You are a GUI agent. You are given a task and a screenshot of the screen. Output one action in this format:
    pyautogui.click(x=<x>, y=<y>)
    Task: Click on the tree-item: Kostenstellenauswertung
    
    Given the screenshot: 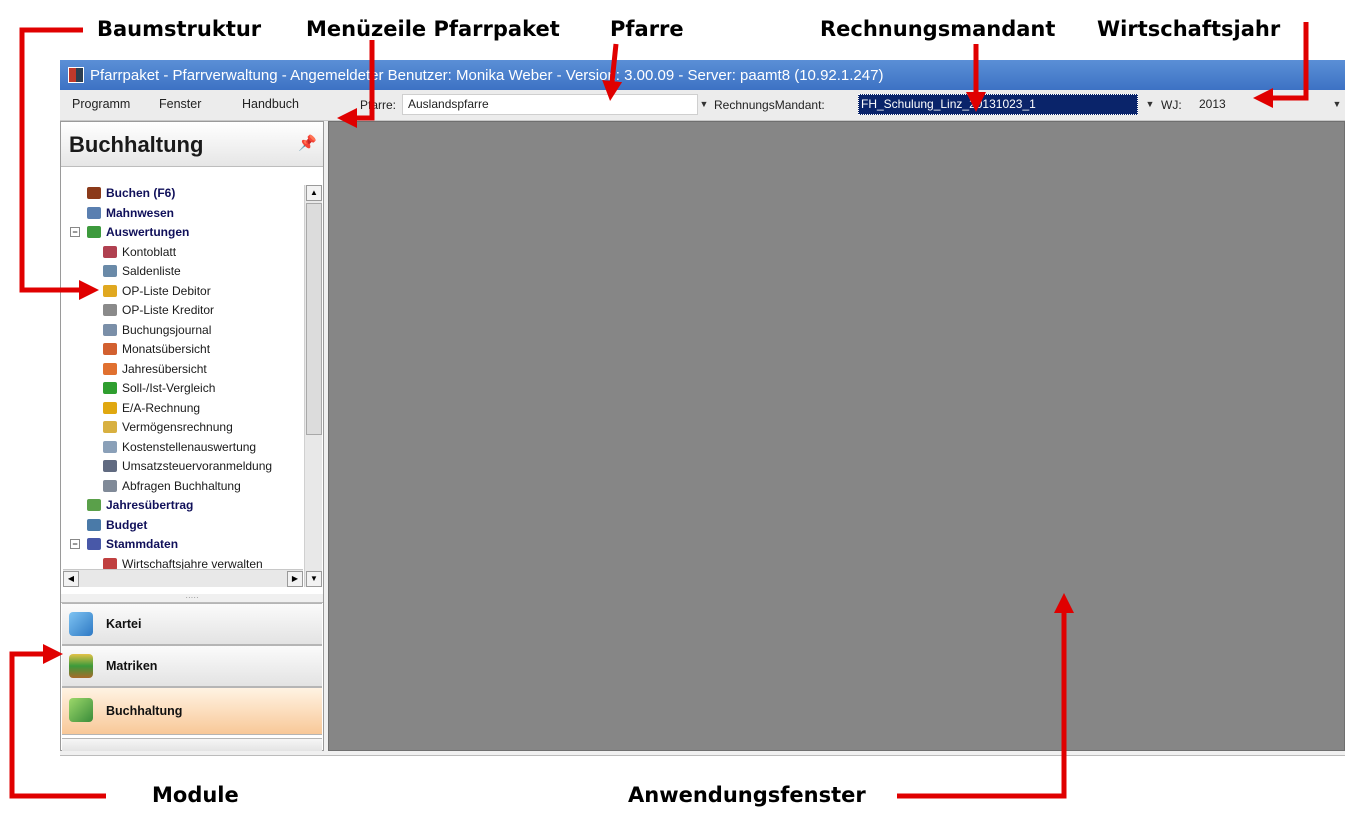 What is the action you would take?
    pyautogui.click(x=179, y=447)
    